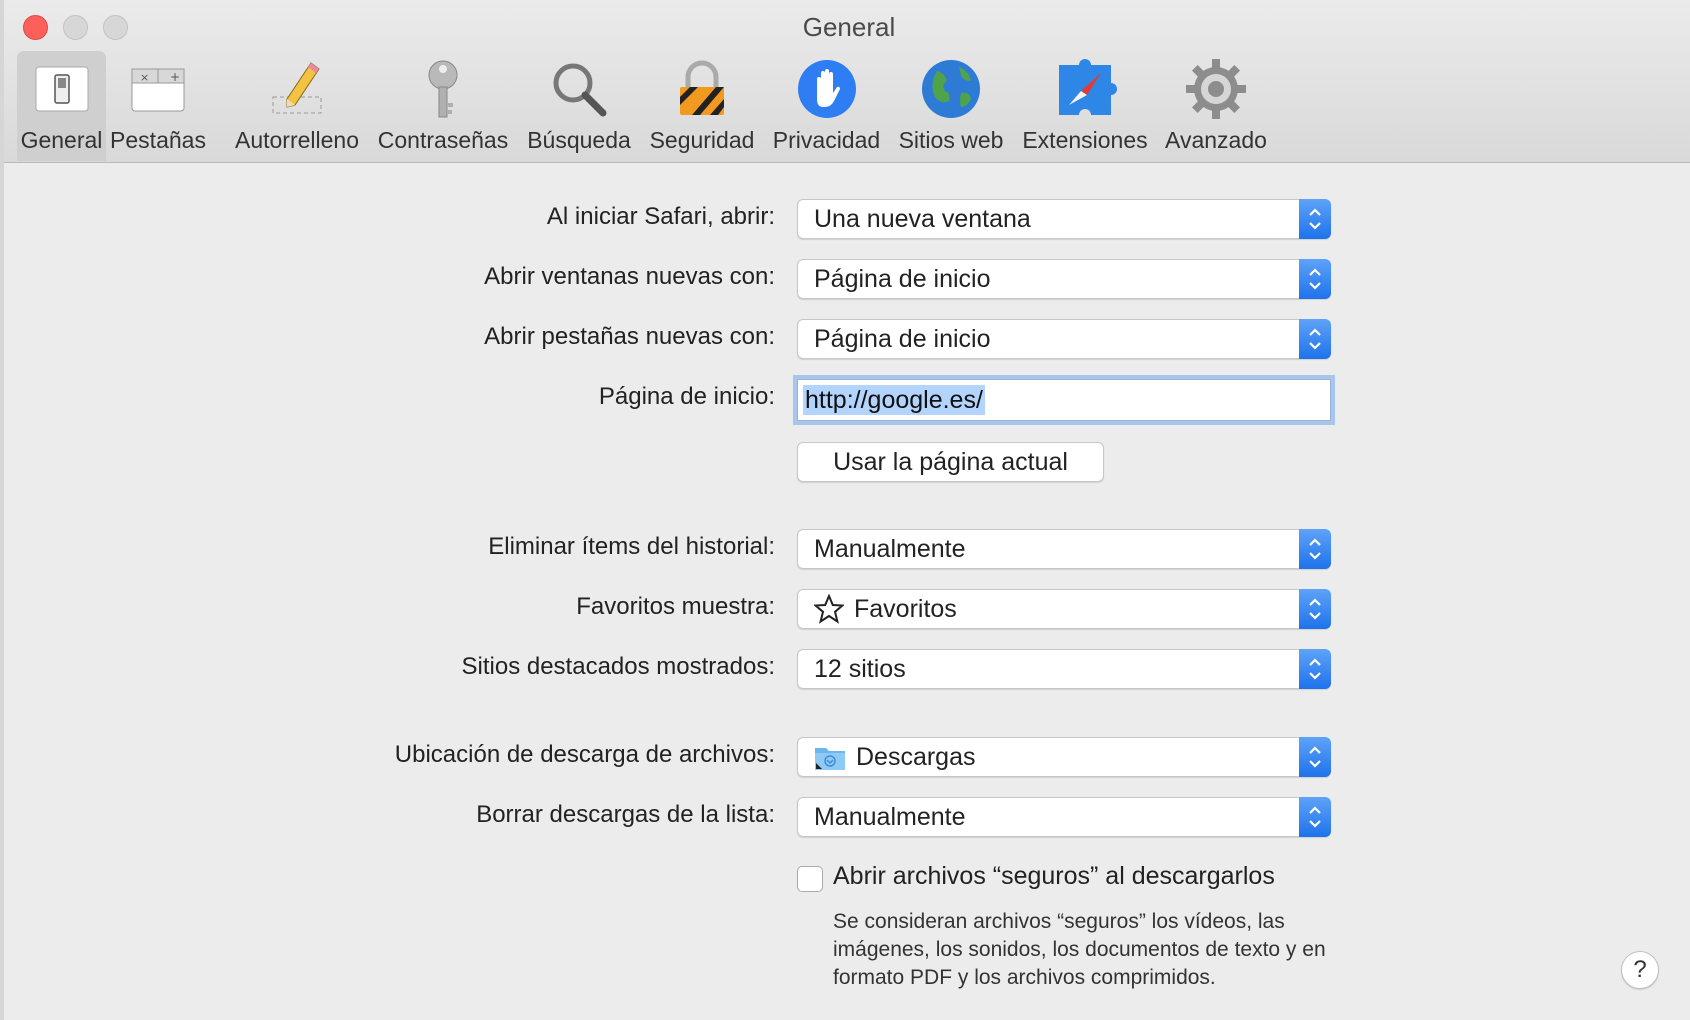 This screenshot has height=1020, width=1690. Describe the element at coordinates (829, 609) in the screenshot. I see `star-icon` at that location.